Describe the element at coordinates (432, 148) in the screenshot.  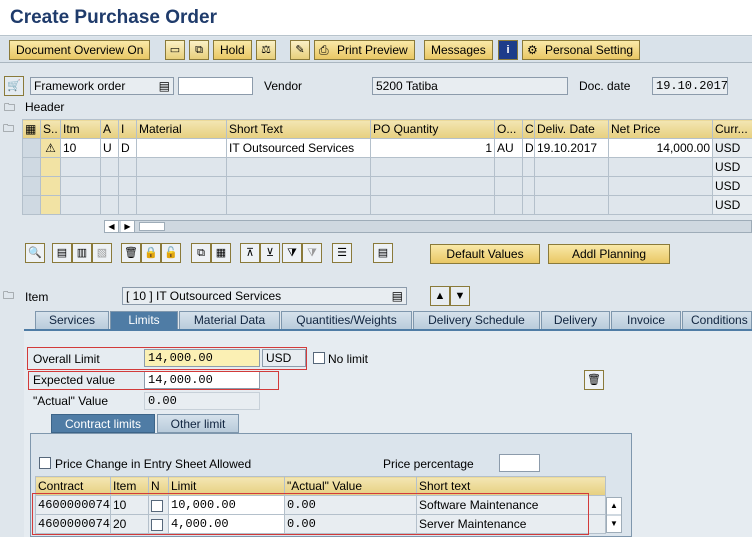
I see `cell-po-quantity: 1` at that location.